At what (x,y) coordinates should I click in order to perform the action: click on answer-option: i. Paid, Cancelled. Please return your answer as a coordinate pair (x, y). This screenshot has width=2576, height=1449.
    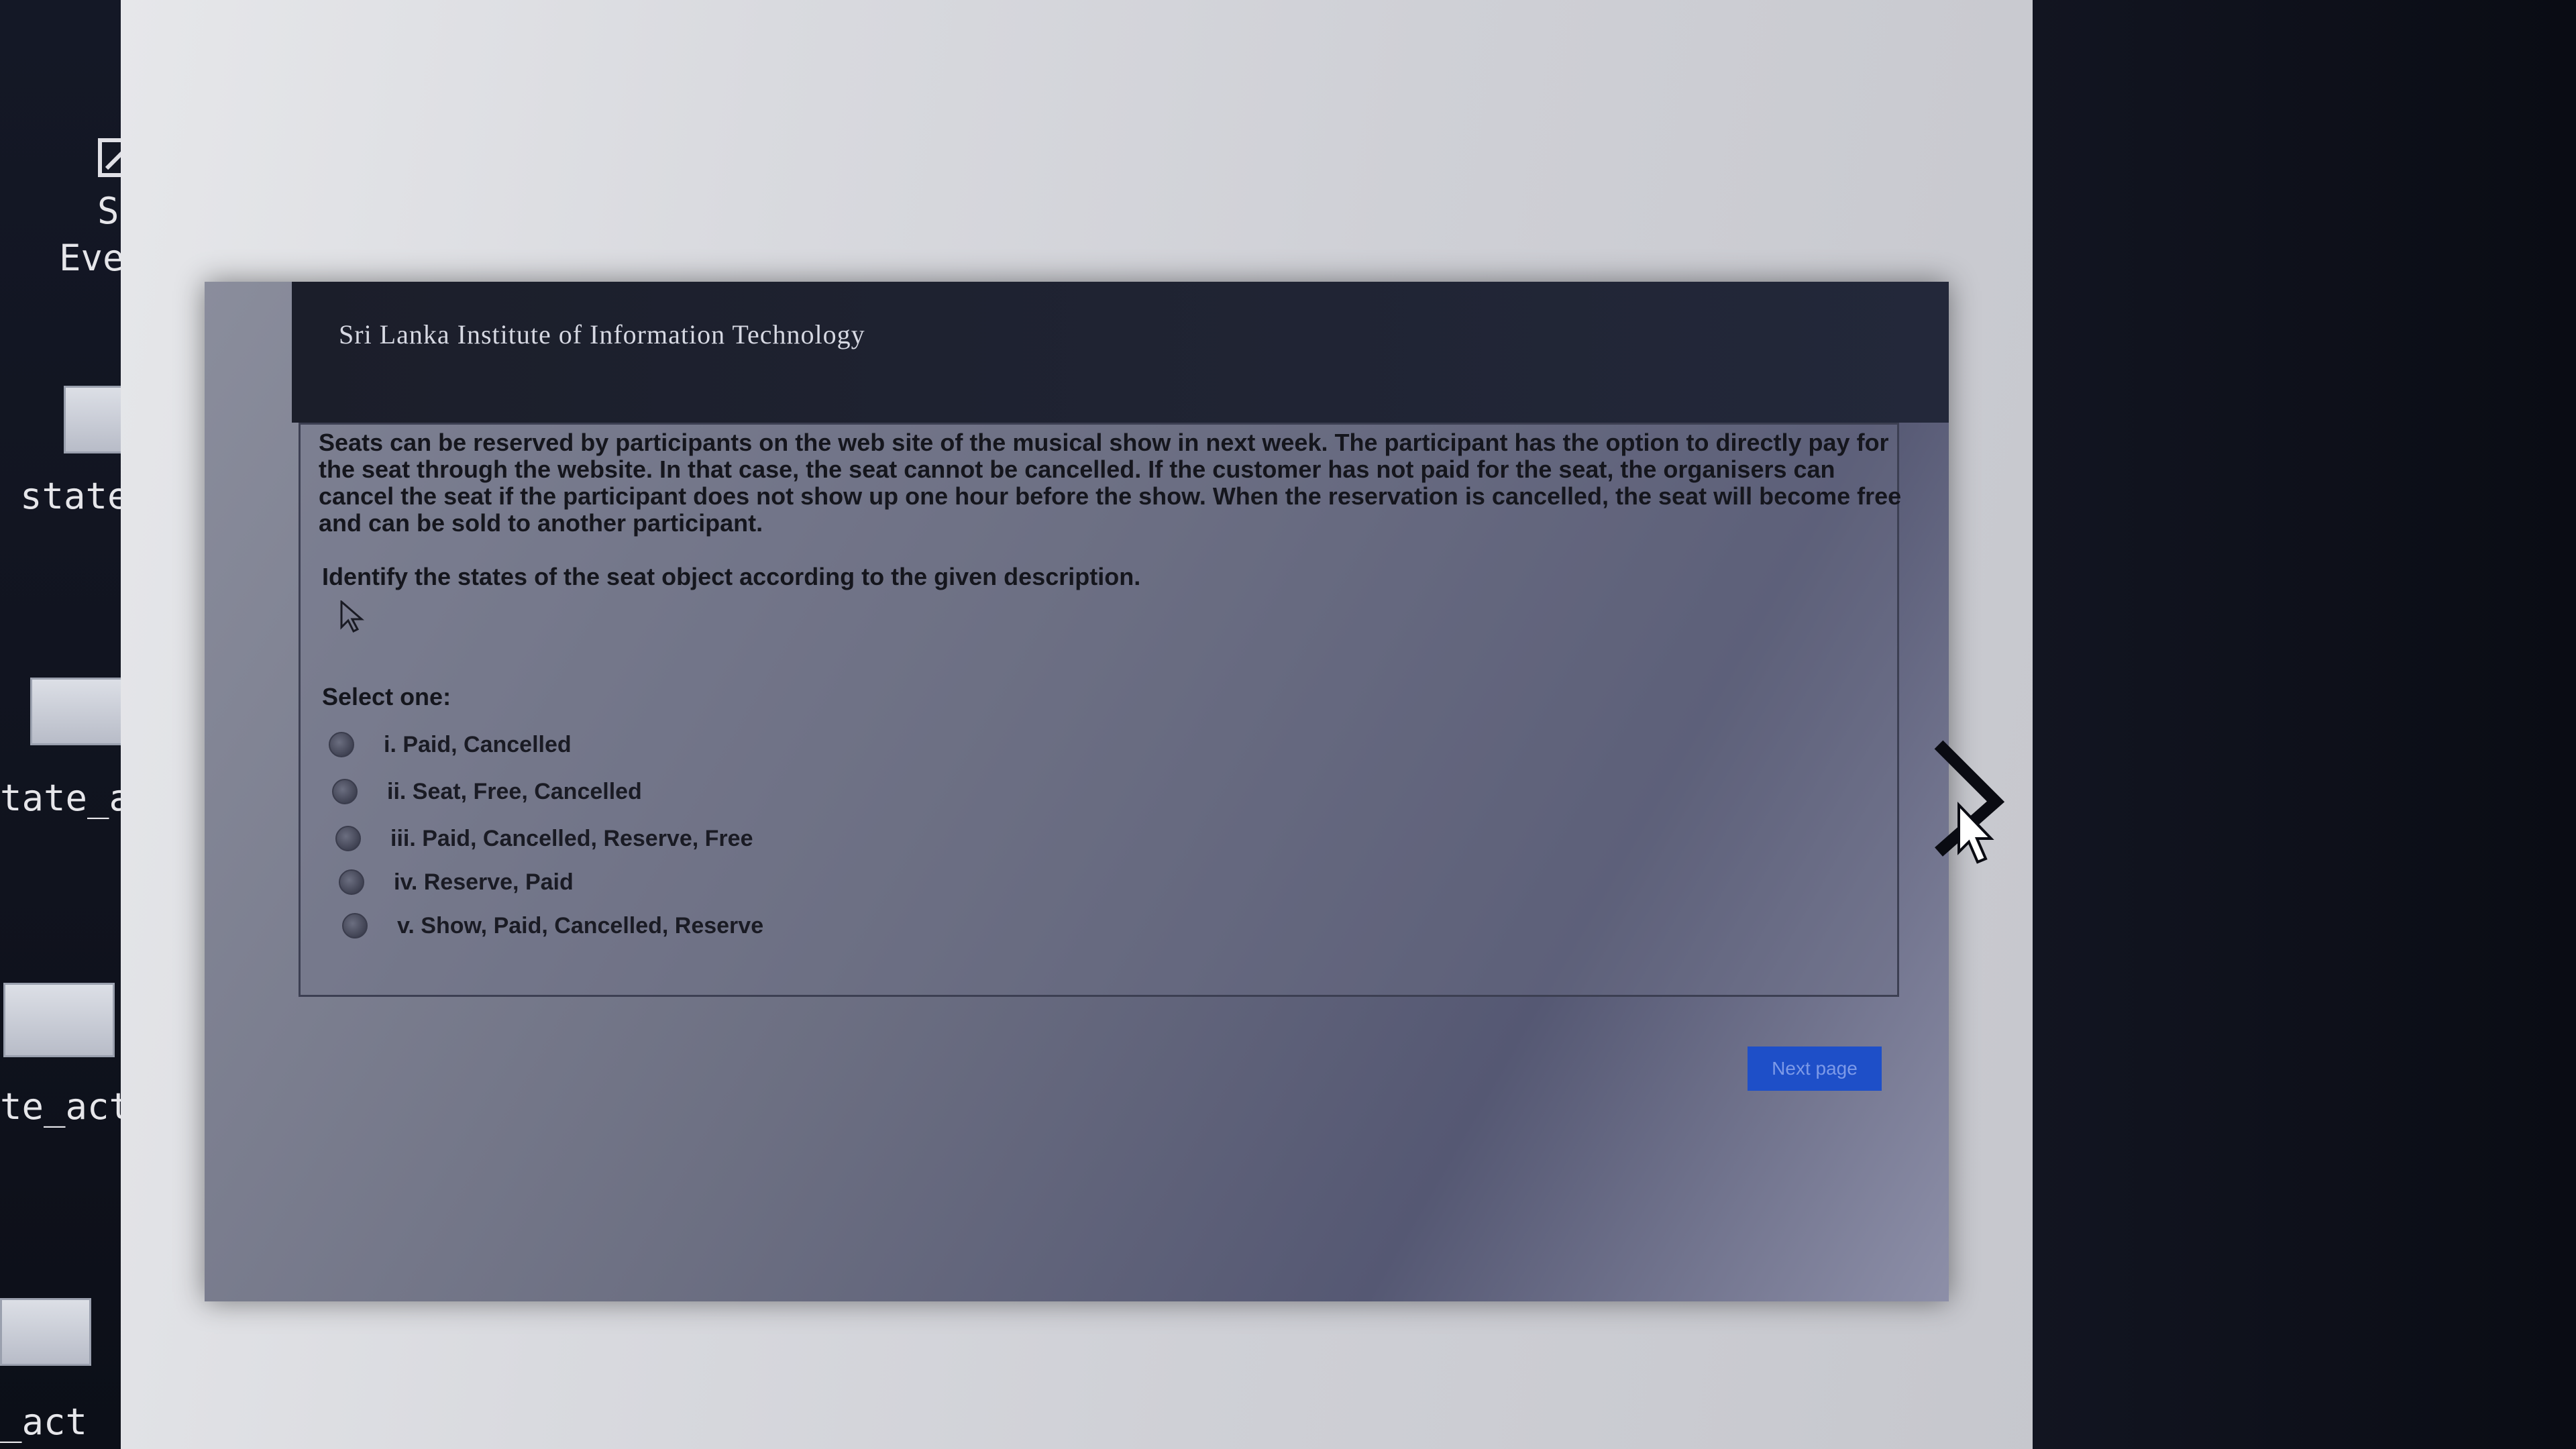
    Looking at the image, I should click on (450, 745).